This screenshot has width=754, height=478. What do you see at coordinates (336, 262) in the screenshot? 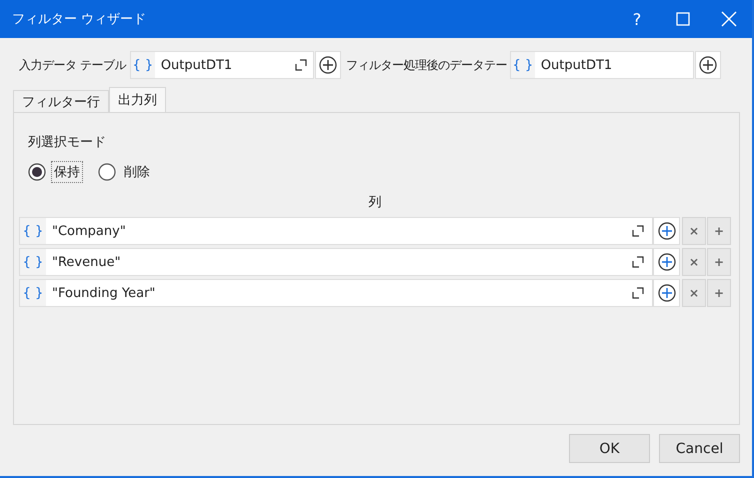
I see `column-field: { } "Revenue"` at bounding box center [336, 262].